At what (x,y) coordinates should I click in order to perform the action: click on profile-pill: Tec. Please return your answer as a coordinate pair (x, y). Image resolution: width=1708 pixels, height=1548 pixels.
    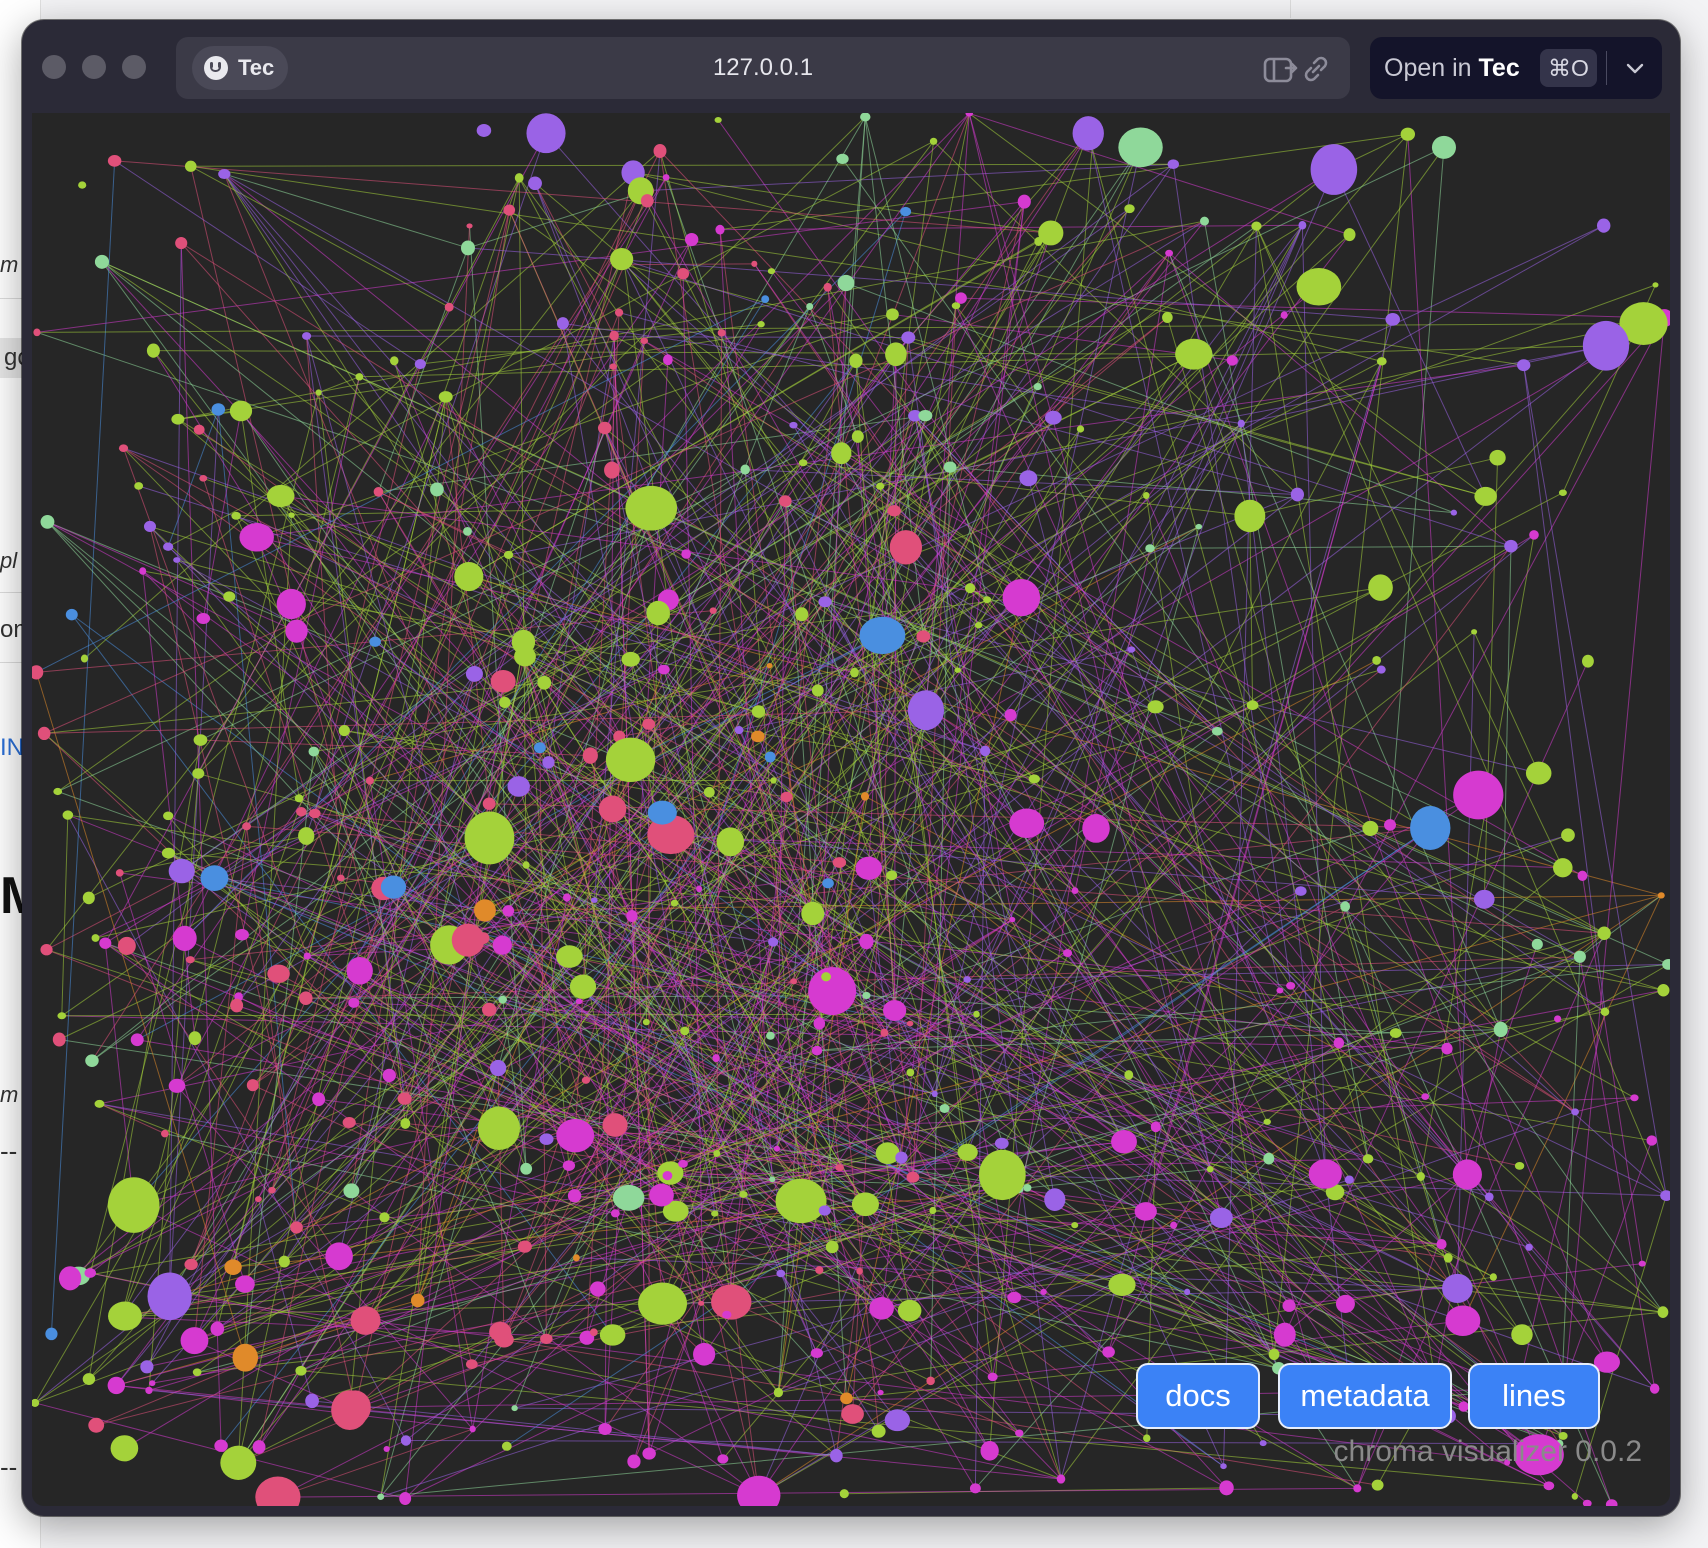
    Looking at the image, I should click on (240, 68).